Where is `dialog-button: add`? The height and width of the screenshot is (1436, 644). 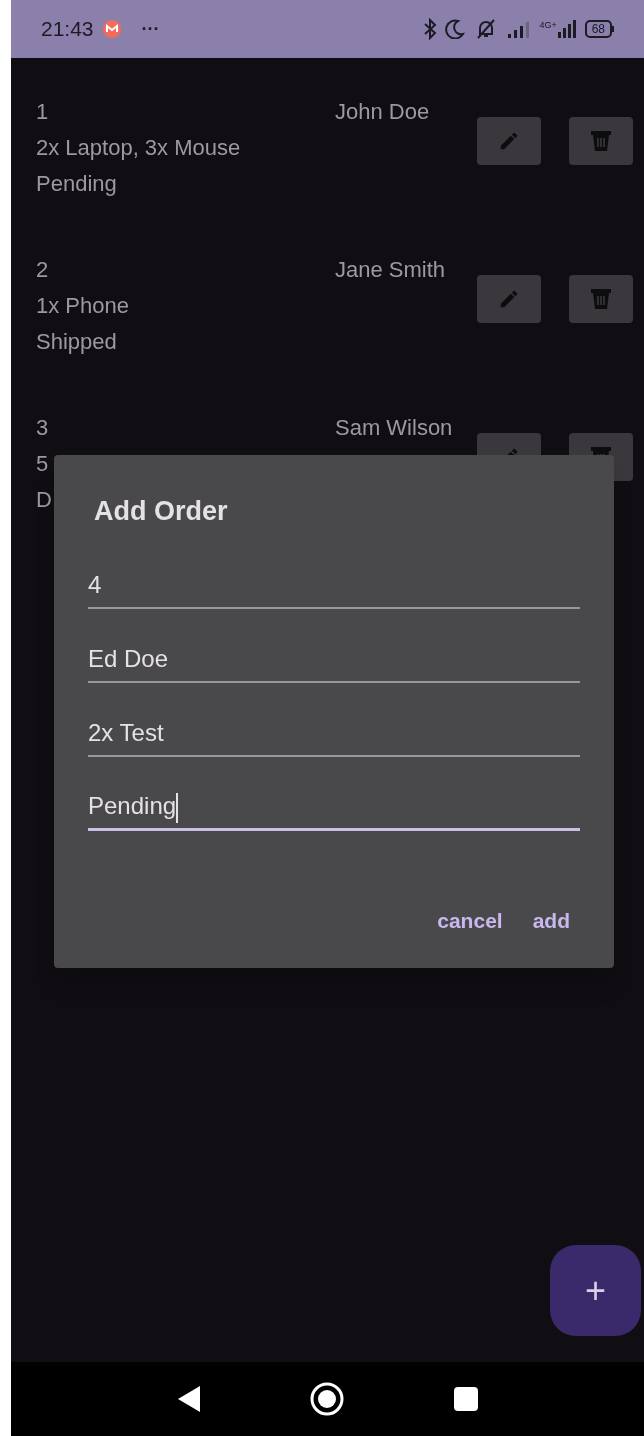
dialog-button: add is located at coordinates (551, 920).